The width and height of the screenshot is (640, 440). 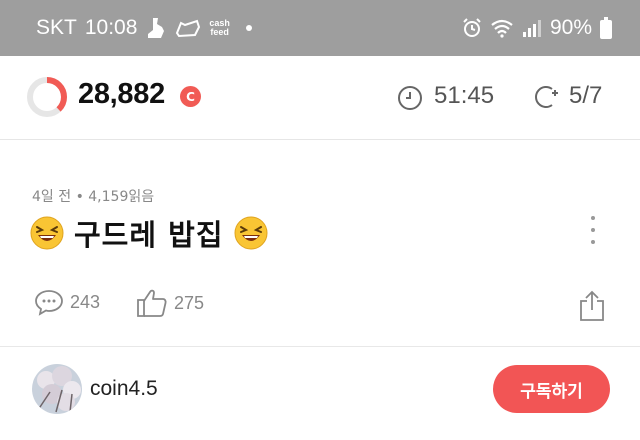 What do you see at coordinates (502, 28) in the screenshot?
I see `wifi-icon` at bounding box center [502, 28].